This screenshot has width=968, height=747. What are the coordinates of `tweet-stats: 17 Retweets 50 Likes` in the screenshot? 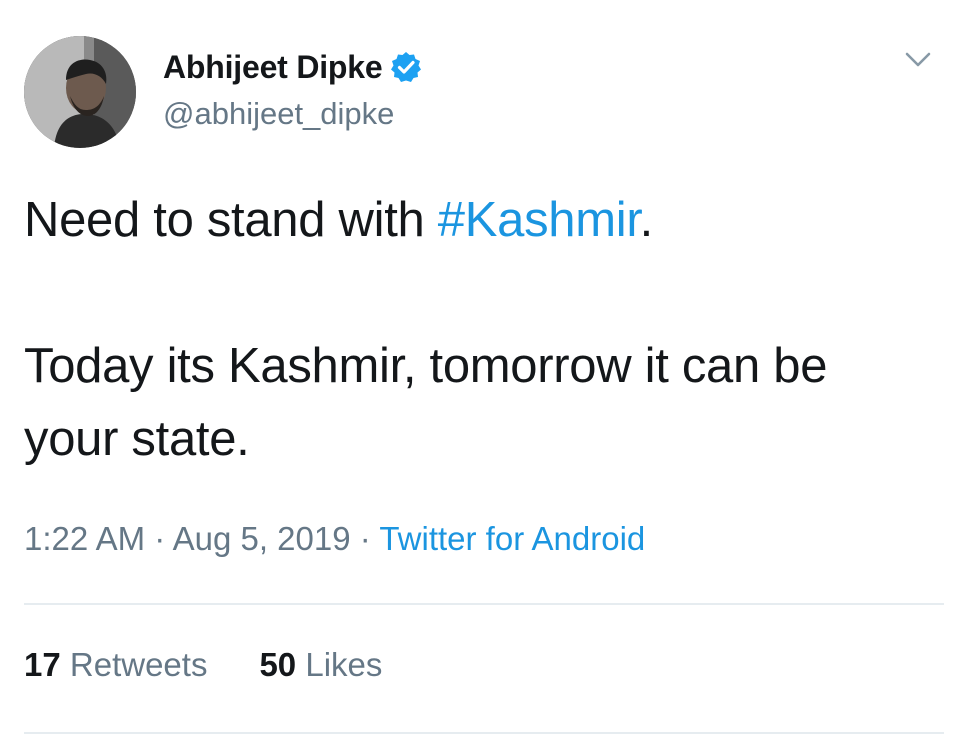 It's located at (203, 665).